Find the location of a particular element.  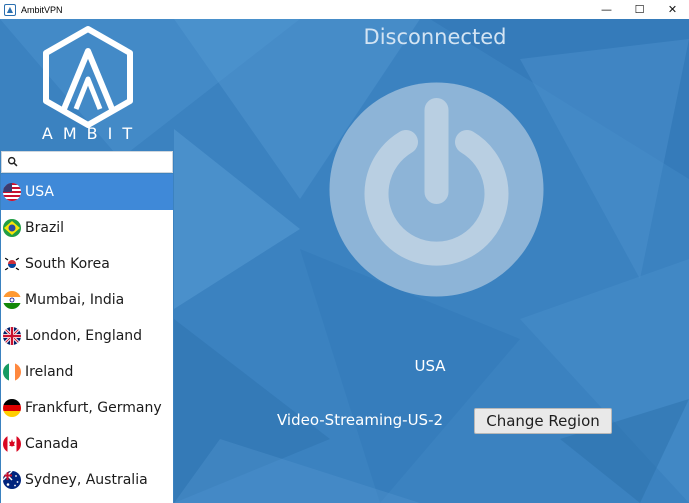

close-button: ✕ is located at coordinates (672, 9).